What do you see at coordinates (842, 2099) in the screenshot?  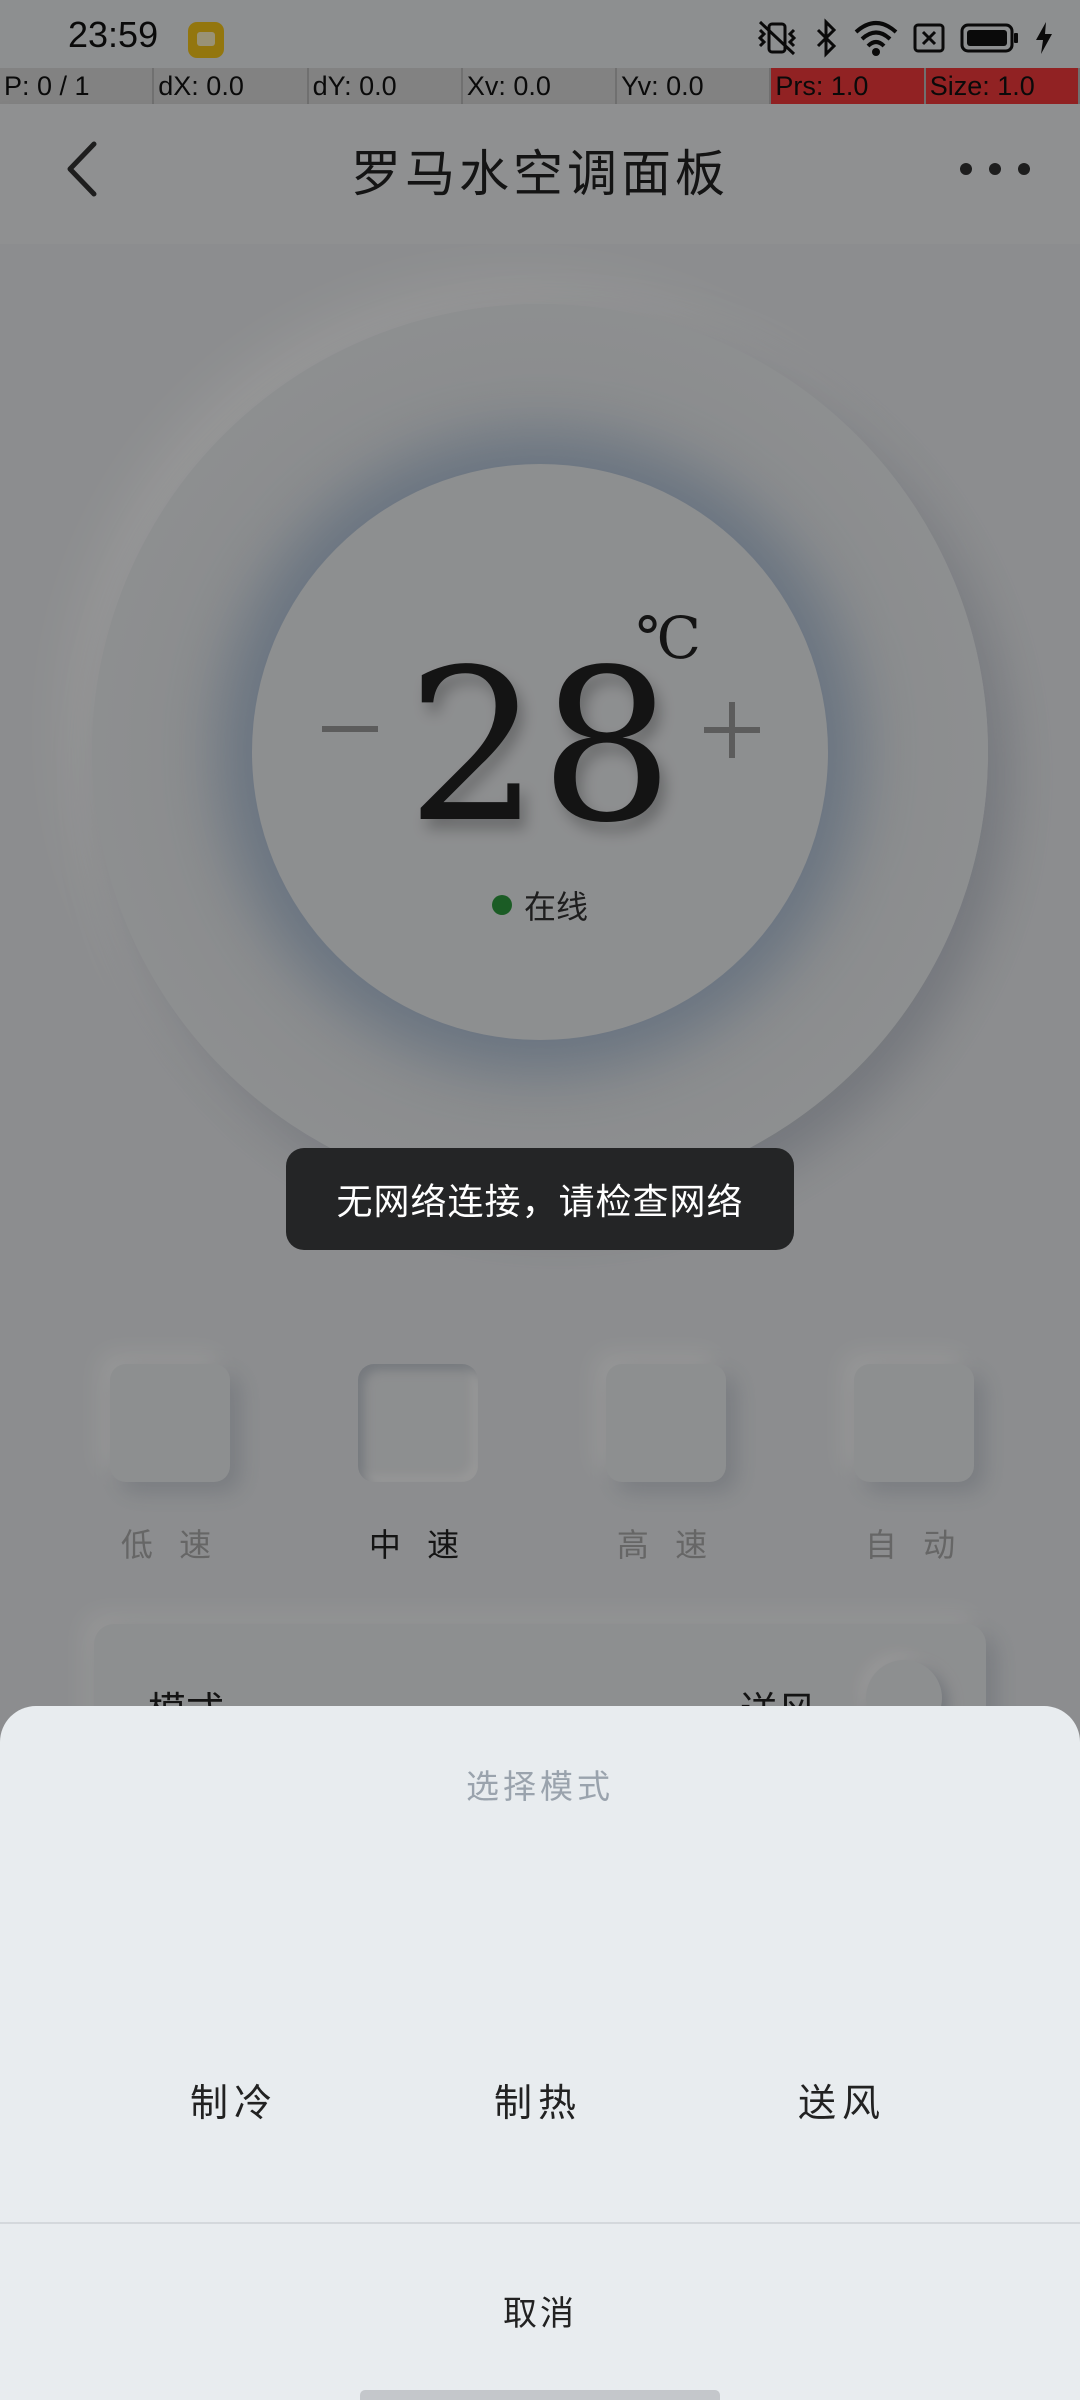 I see `mode-option-fan: 送风` at bounding box center [842, 2099].